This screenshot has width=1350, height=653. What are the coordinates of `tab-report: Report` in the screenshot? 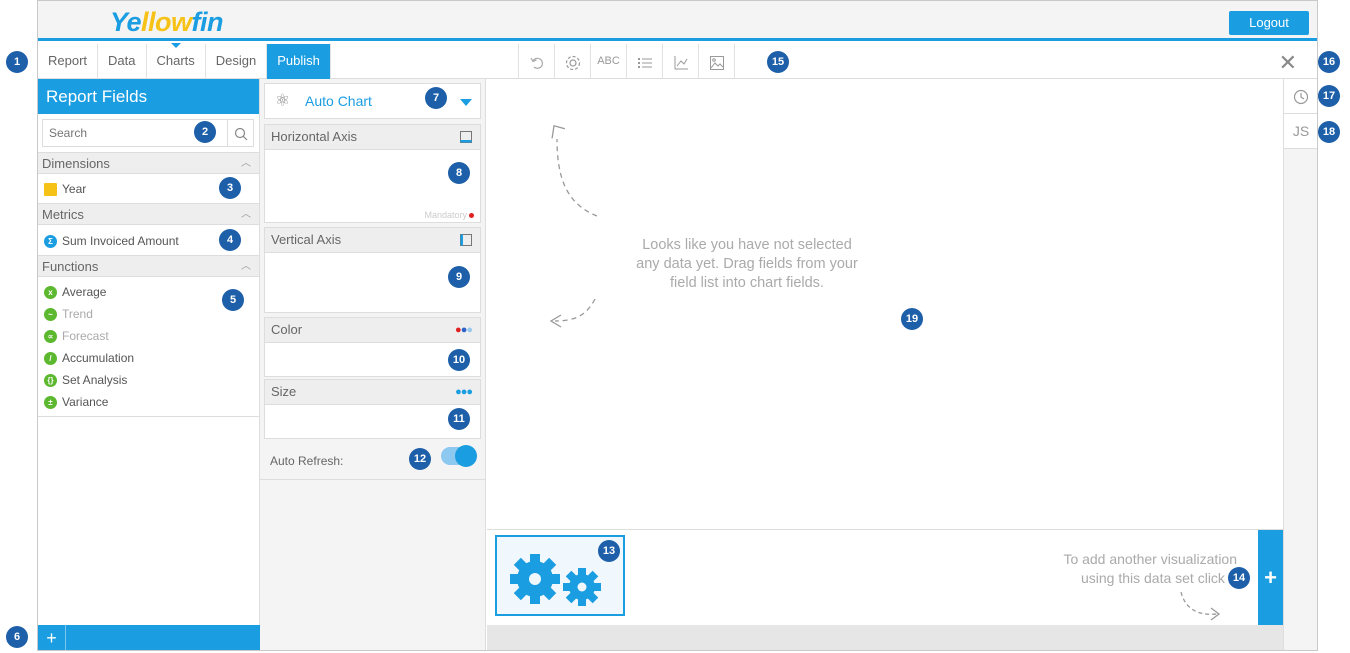 It's located at (68, 61).